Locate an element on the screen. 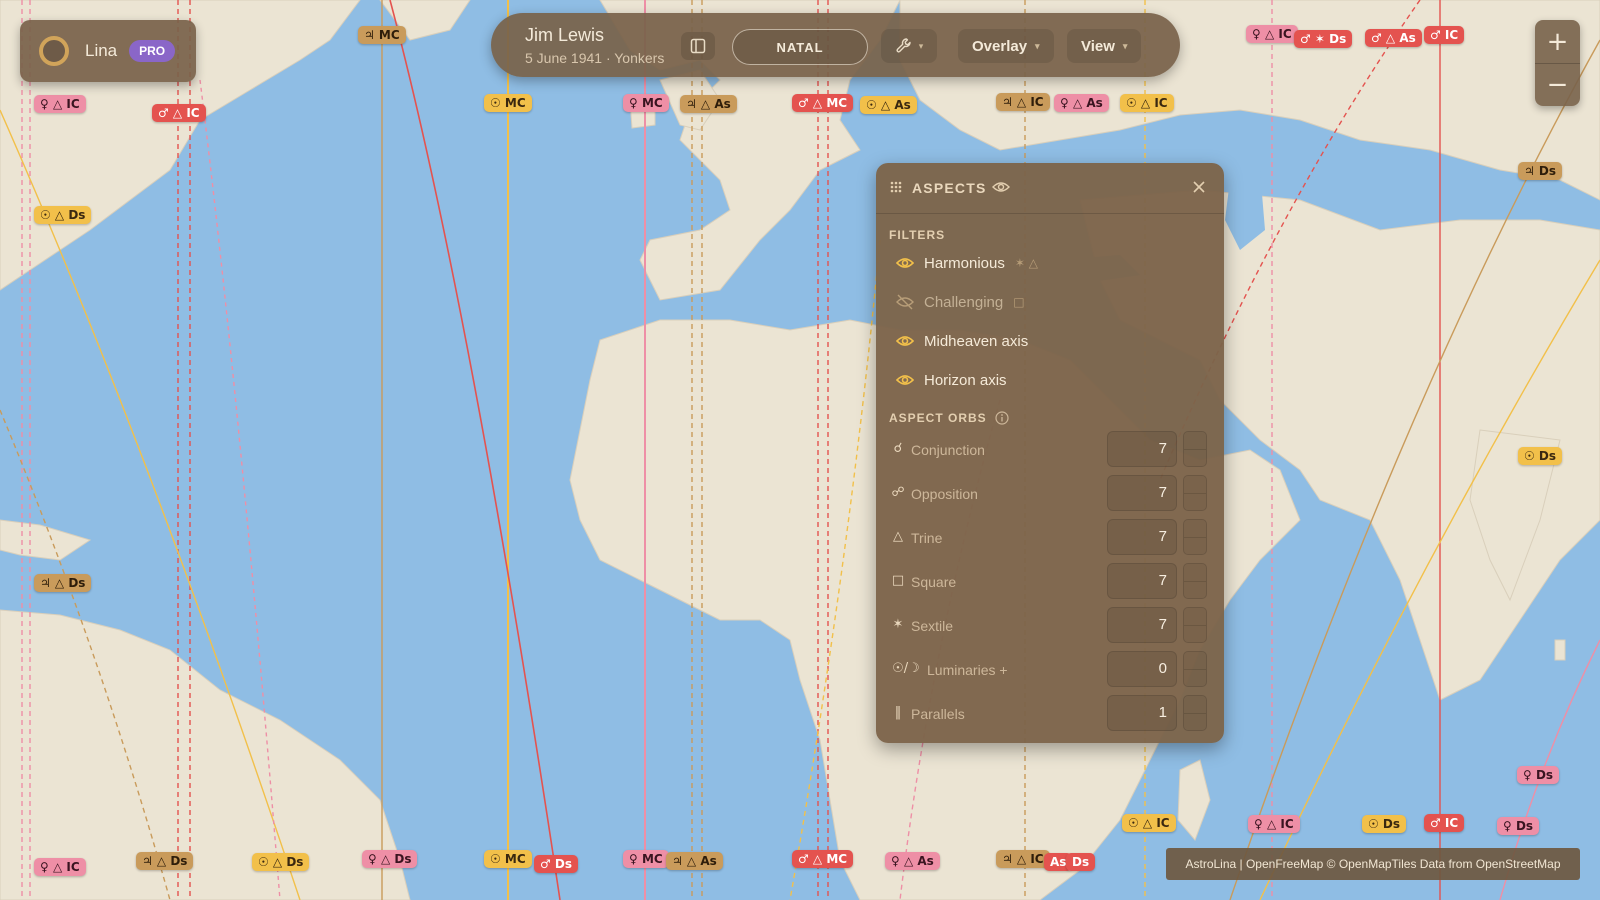 The width and height of the screenshot is (1600, 900). view-button: View ▾ is located at coordinates (1104, 46).